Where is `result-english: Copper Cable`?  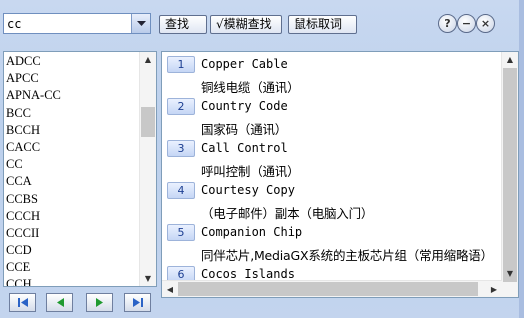 result-english: Copper Cable is located at coordinates (244, 64).